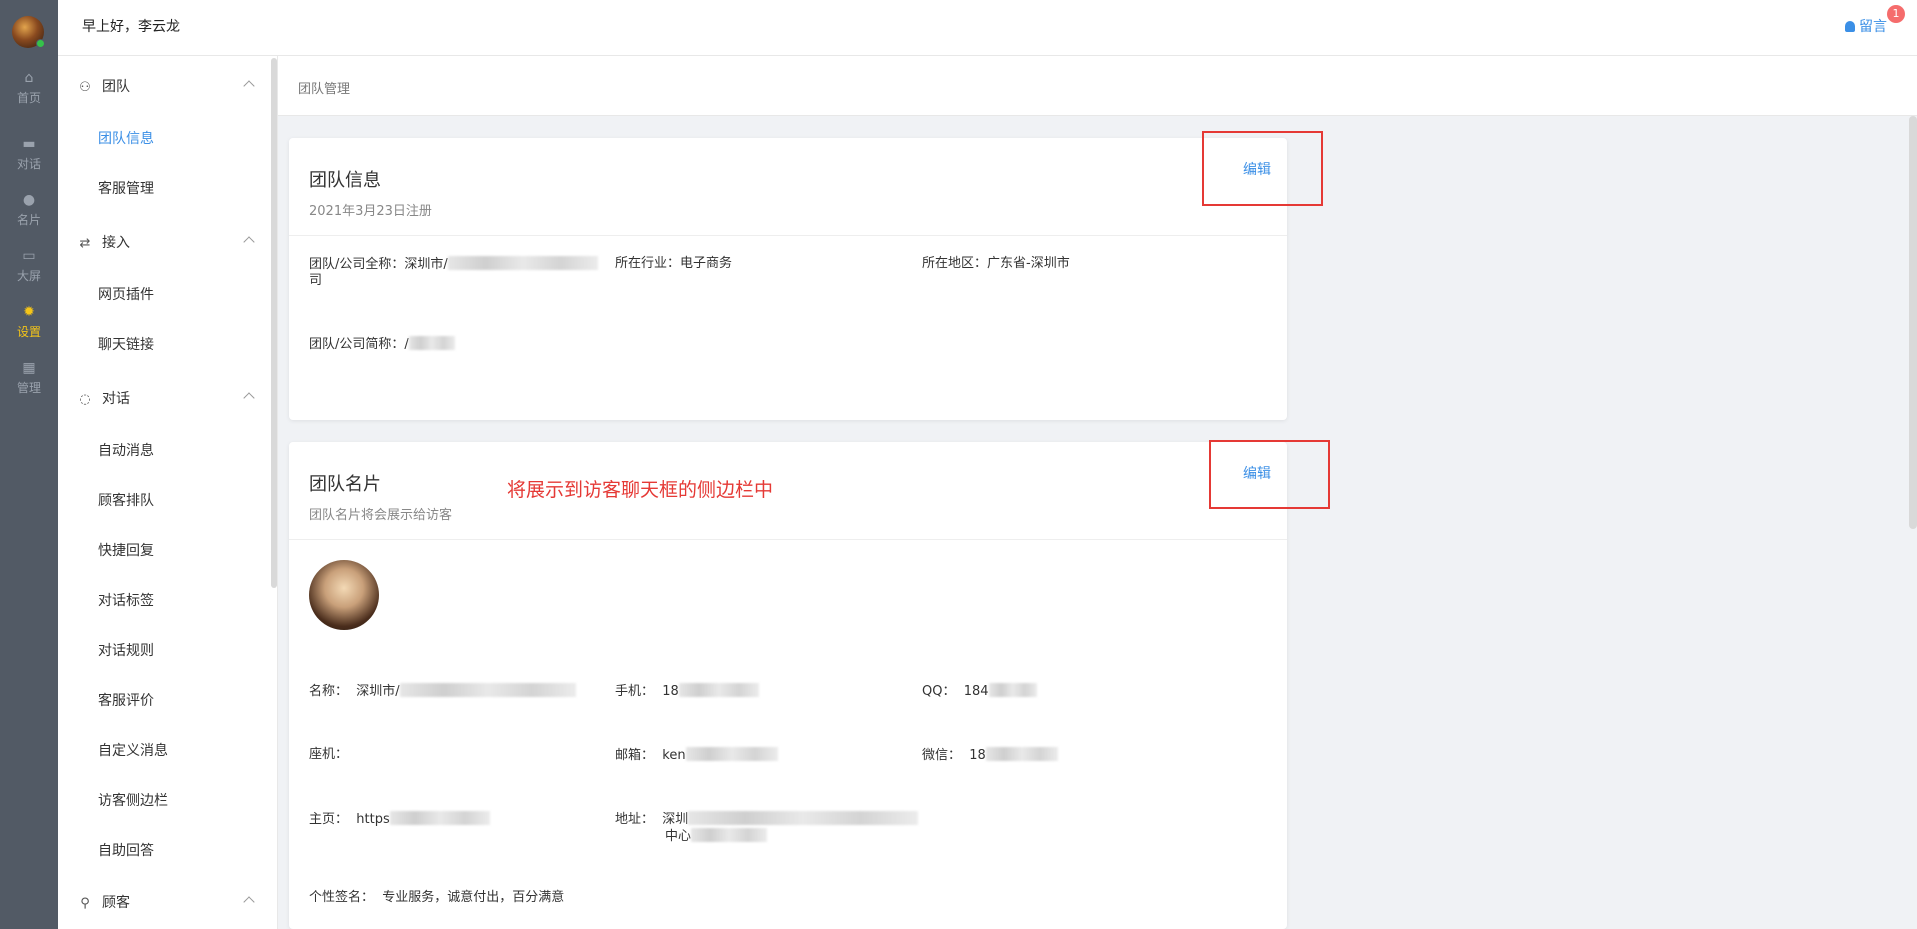  I want to click on online-status-dot, so click(40, 43).